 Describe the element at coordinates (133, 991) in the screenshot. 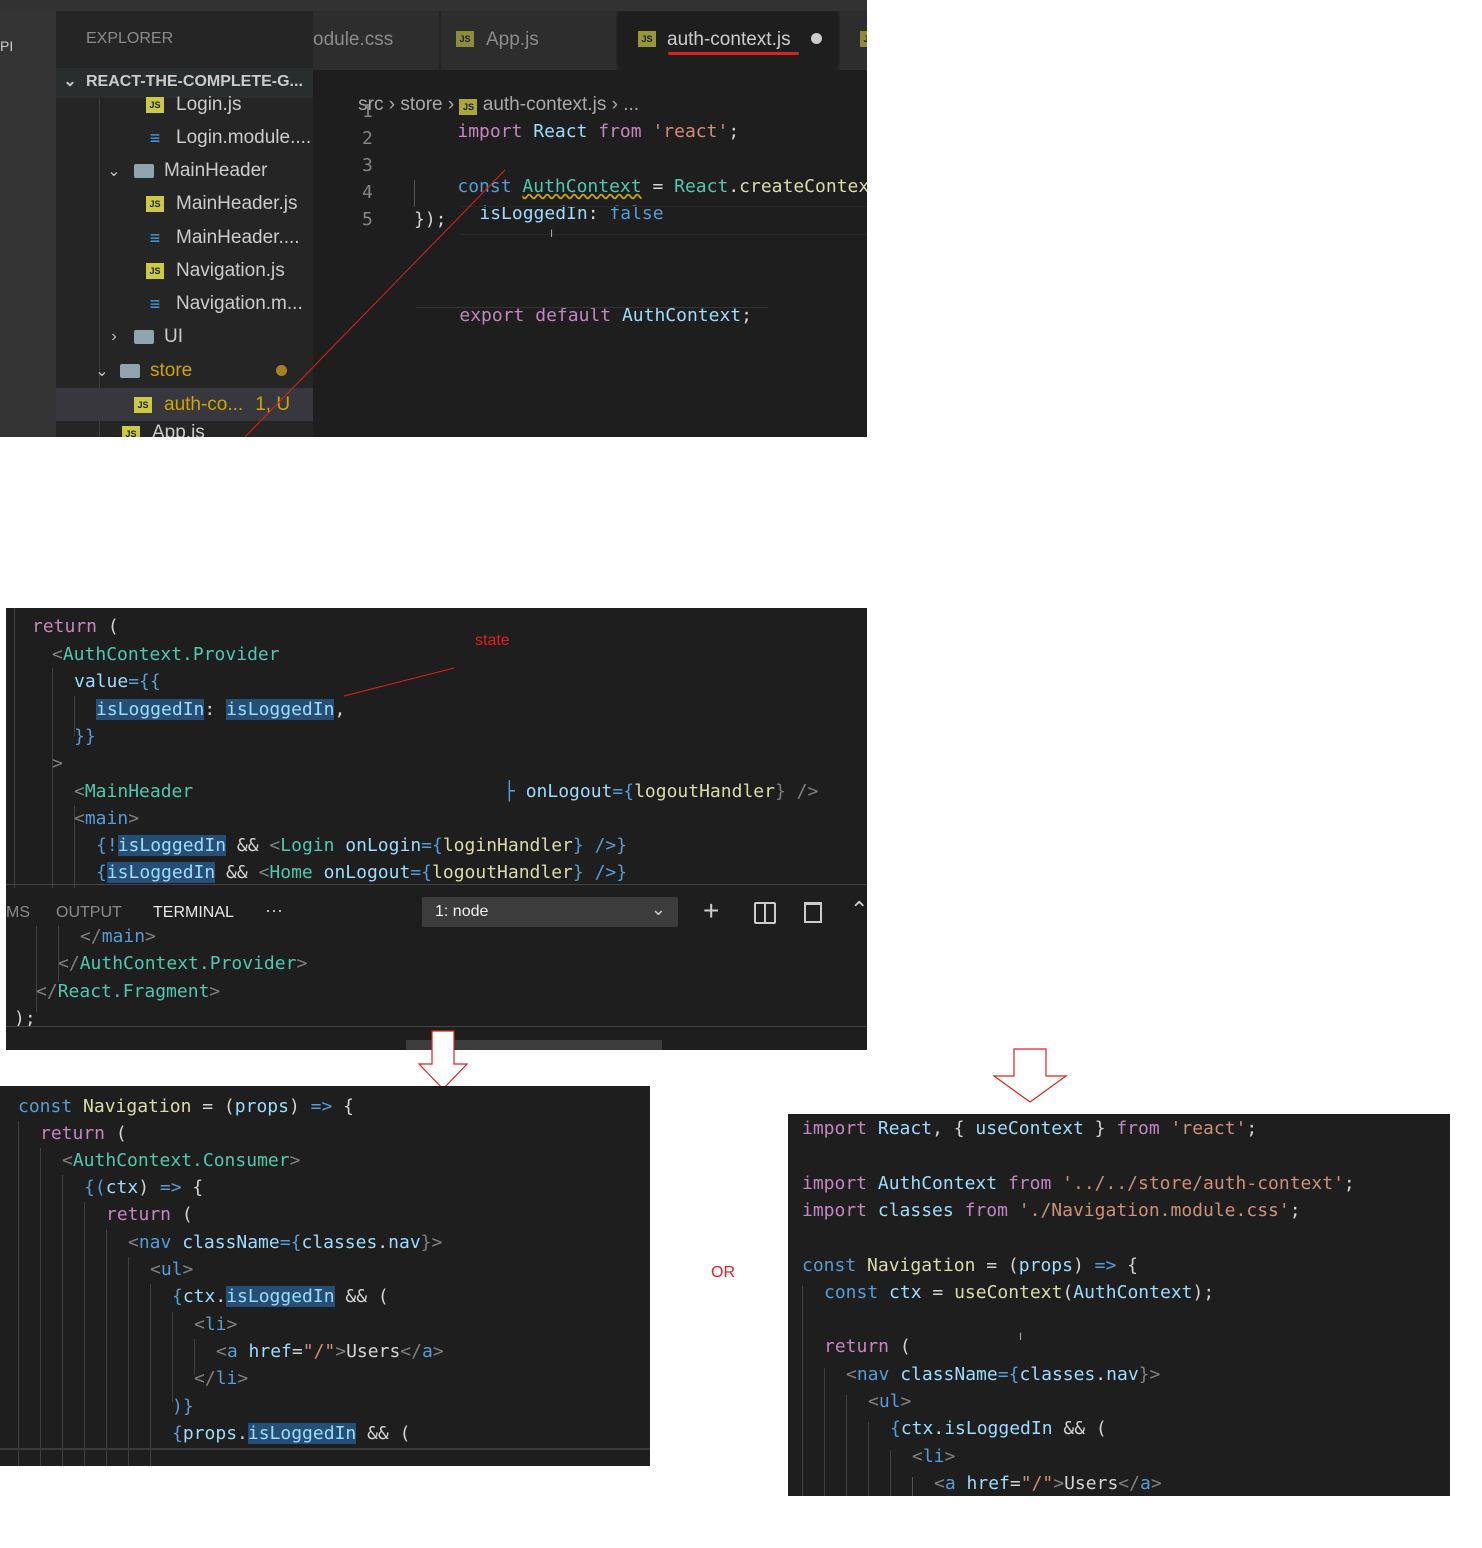

I see `code-token: React.Fragment` at that location.